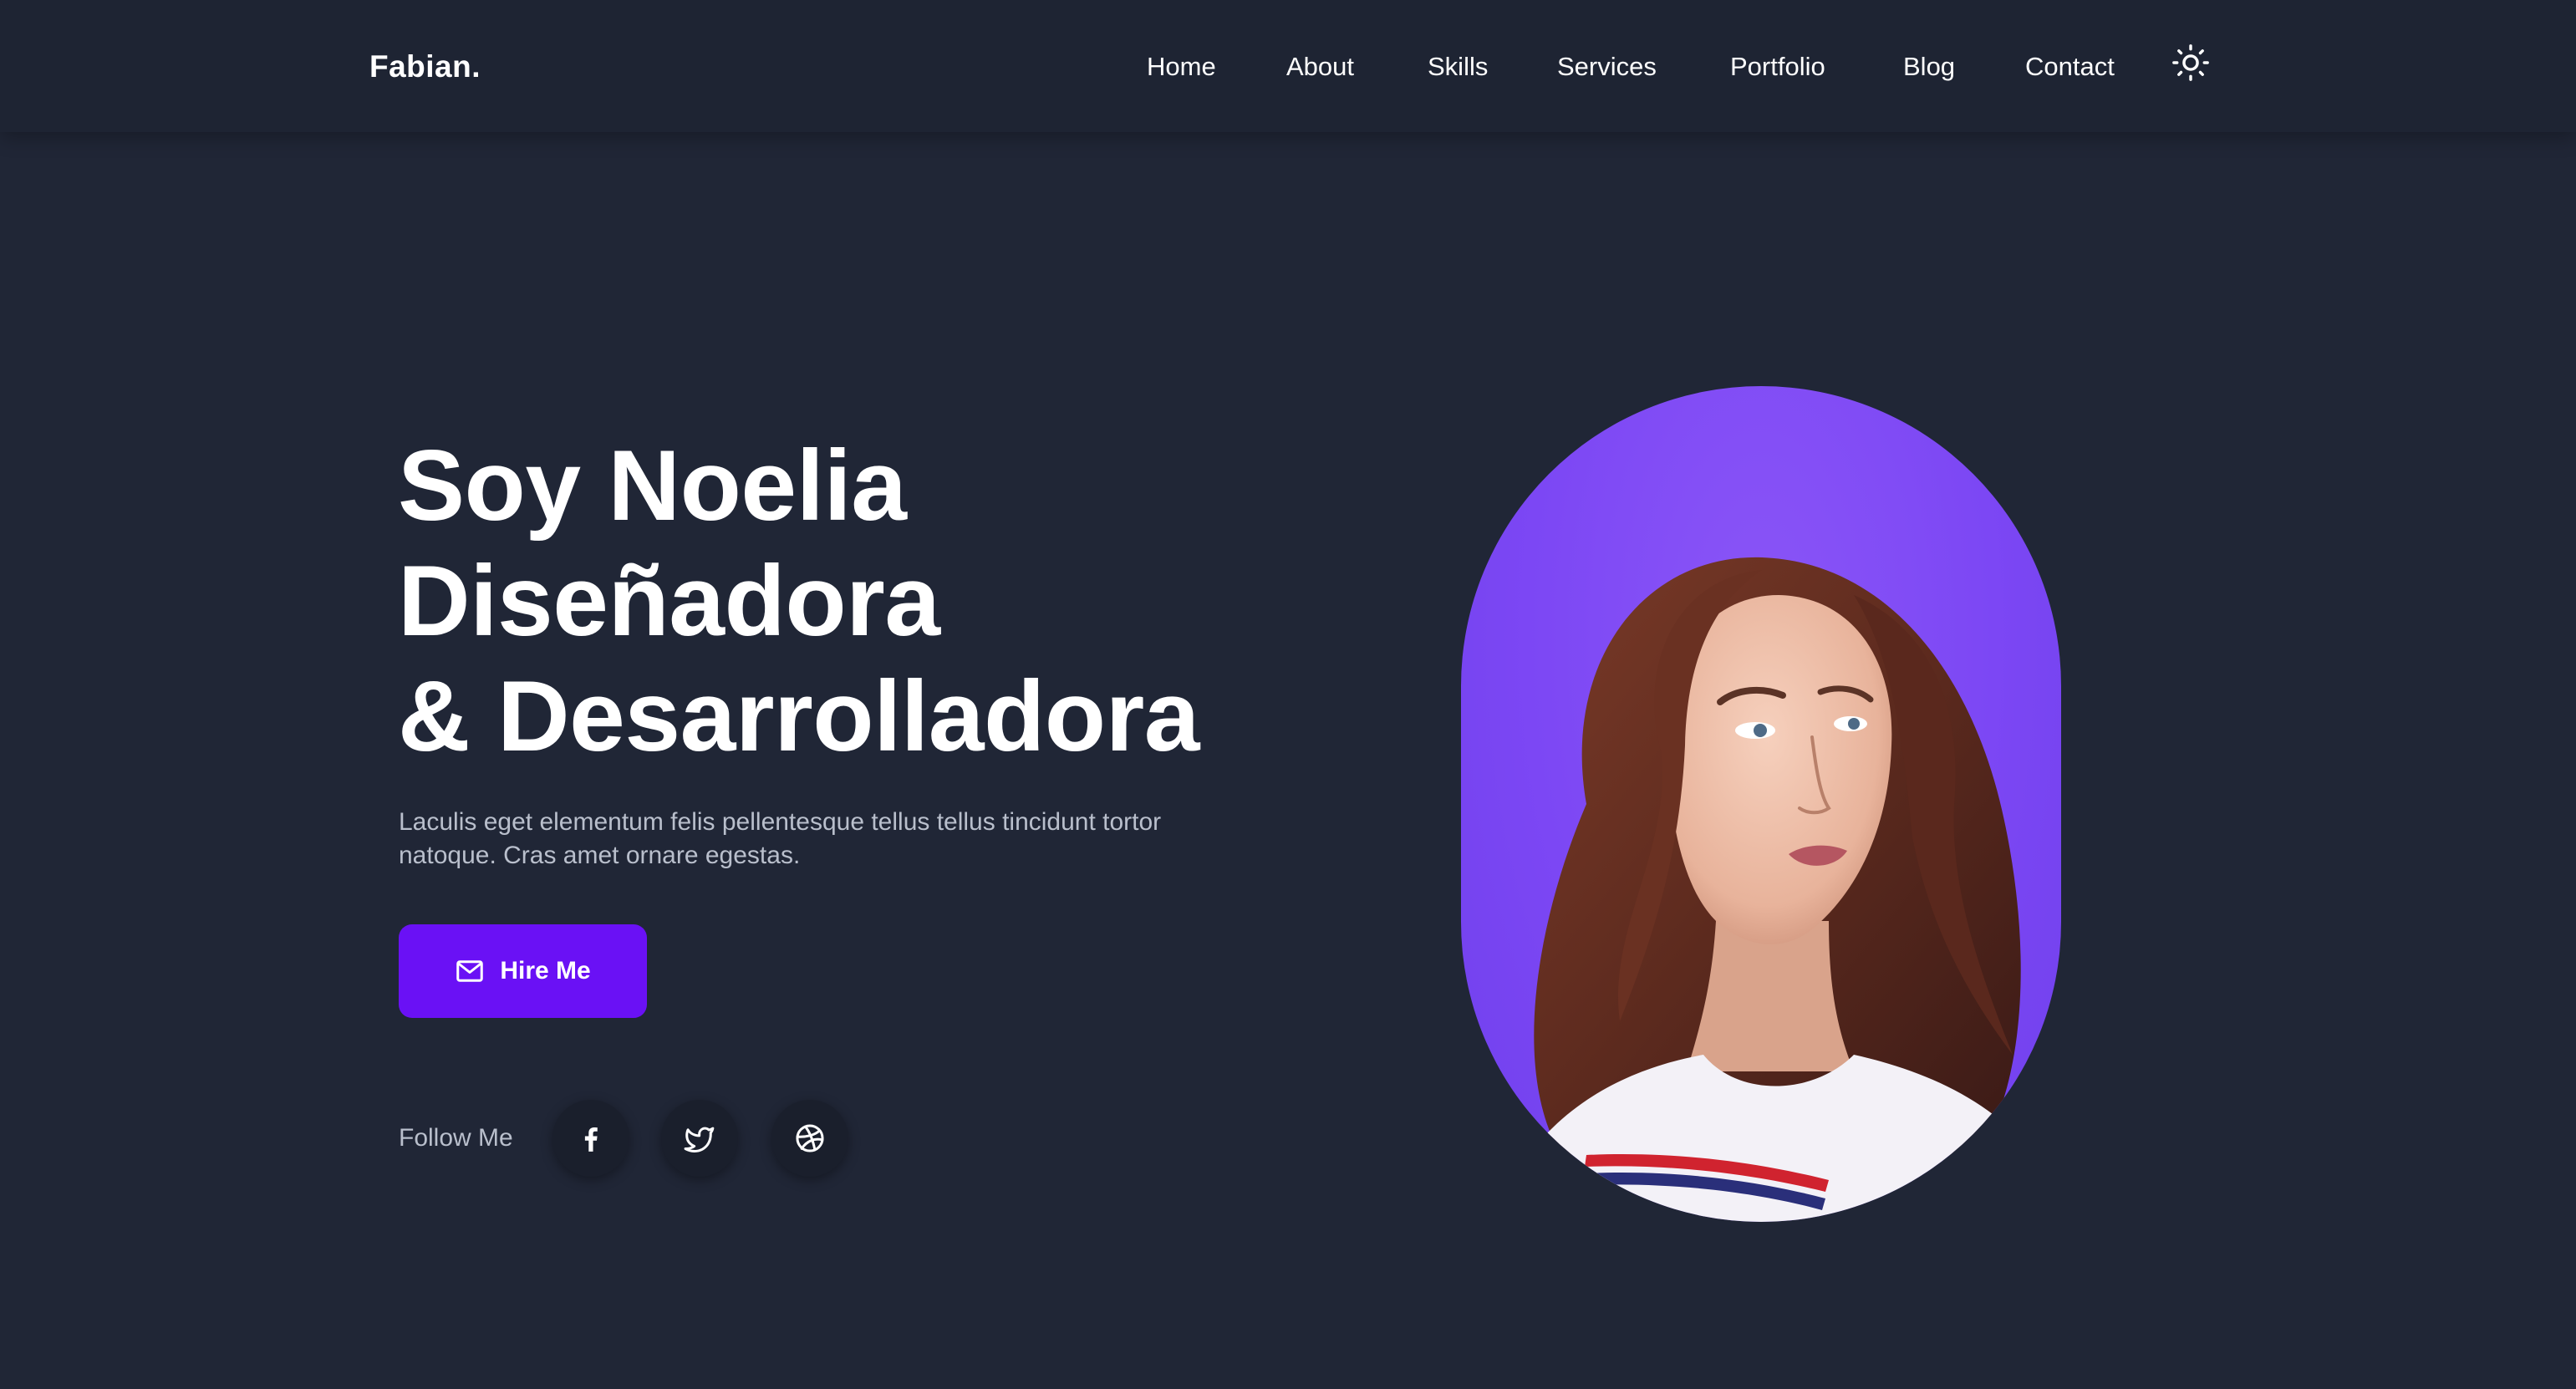 The width and height of the screenshot is (2576, 1389). What do you see at coordinates (1181, 67) in the screenshot?
I see `nav-home: Home` at bounding box center [1181, 67].